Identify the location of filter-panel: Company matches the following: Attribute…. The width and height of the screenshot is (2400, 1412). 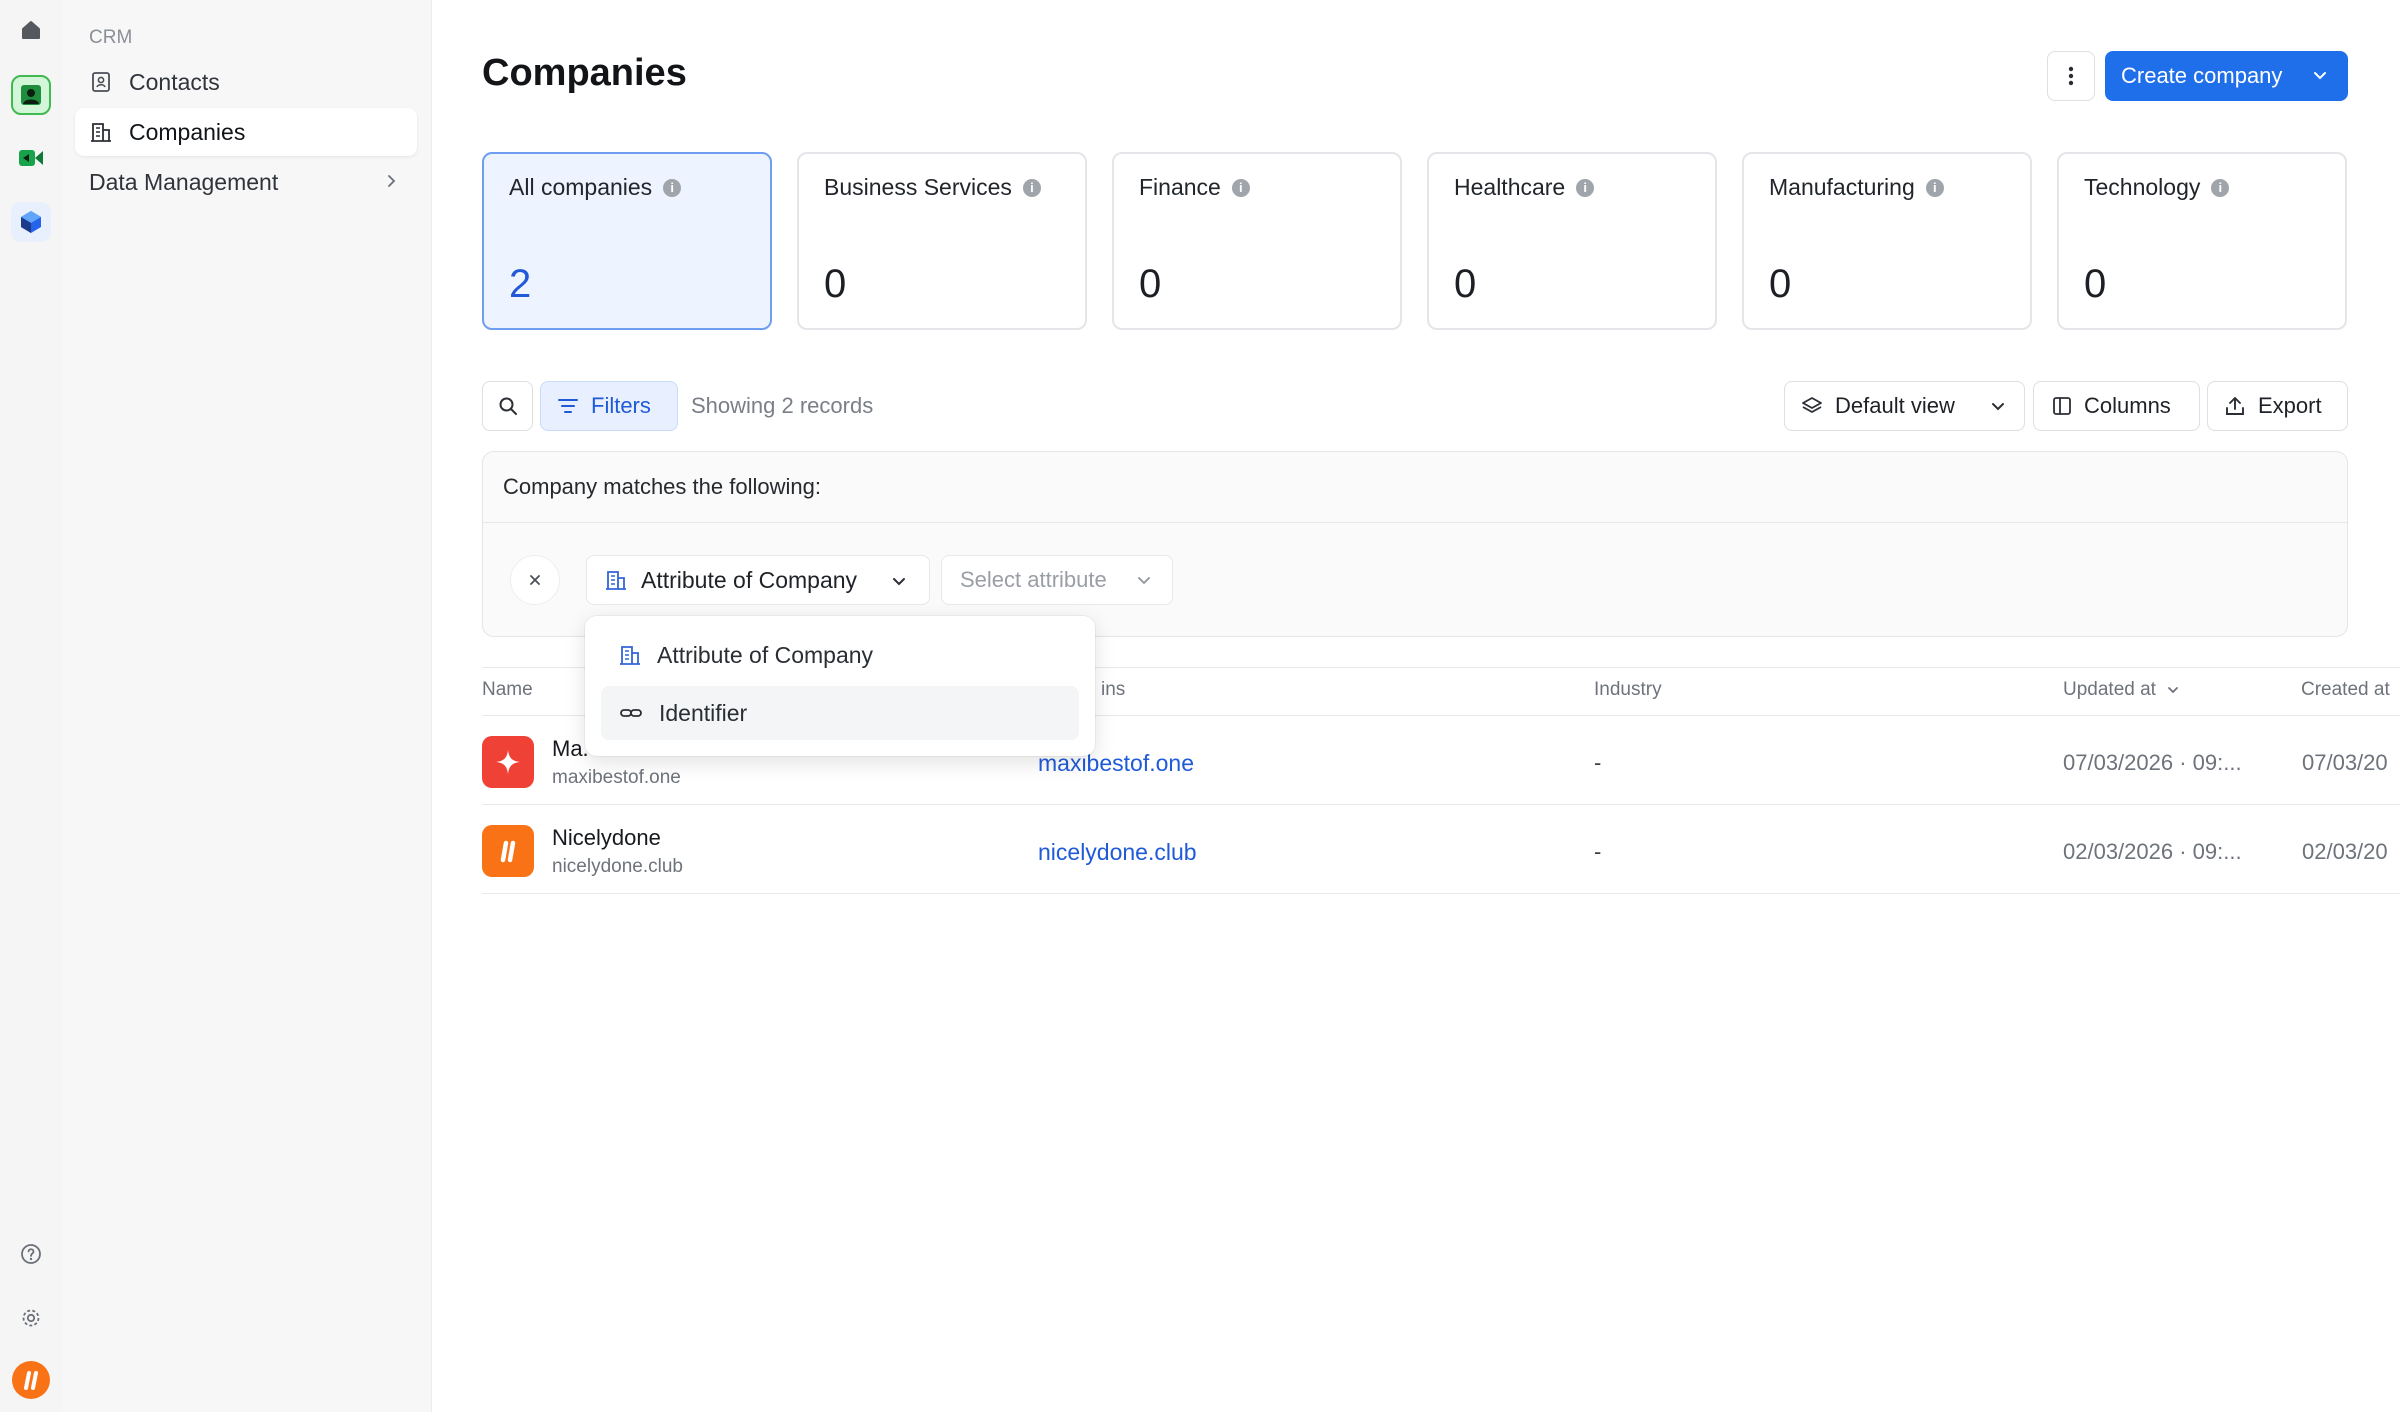
(1415, 544).